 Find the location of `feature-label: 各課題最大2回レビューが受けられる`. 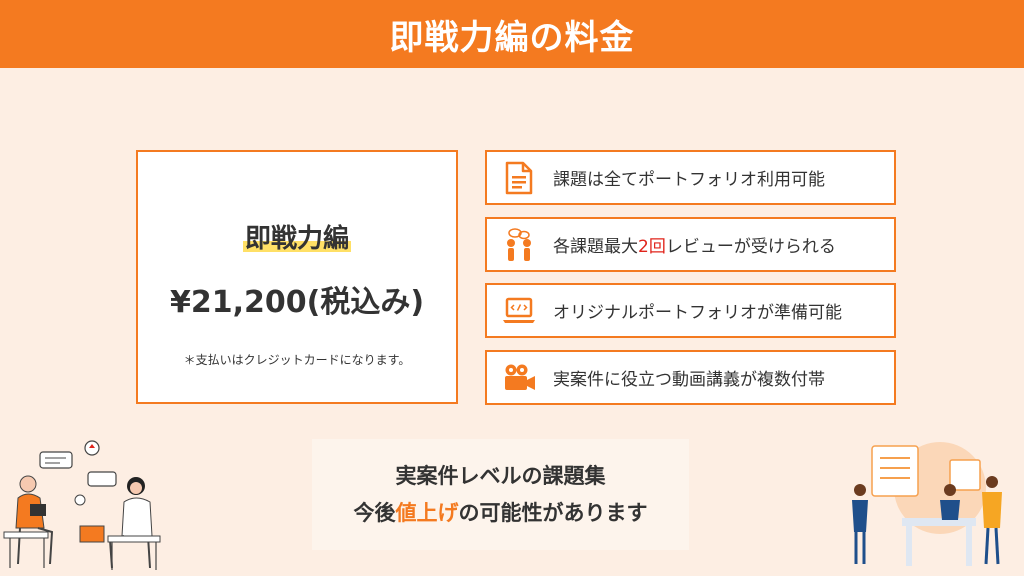

feature-label: 各課題最大2回レビューが受けられる is located at coordinates (694, 247).